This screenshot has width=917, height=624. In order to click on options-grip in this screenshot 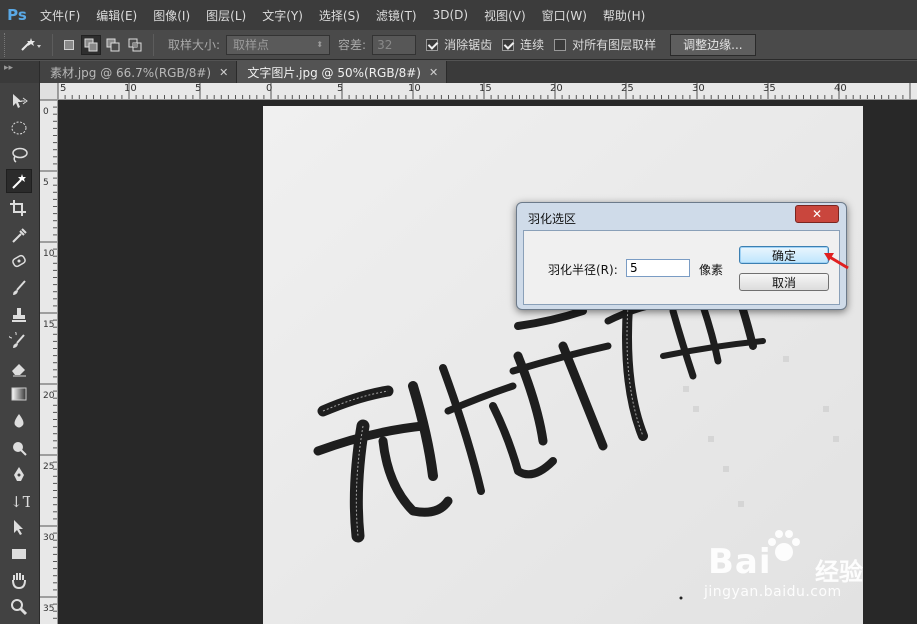, I will do `click(8, 44)`.